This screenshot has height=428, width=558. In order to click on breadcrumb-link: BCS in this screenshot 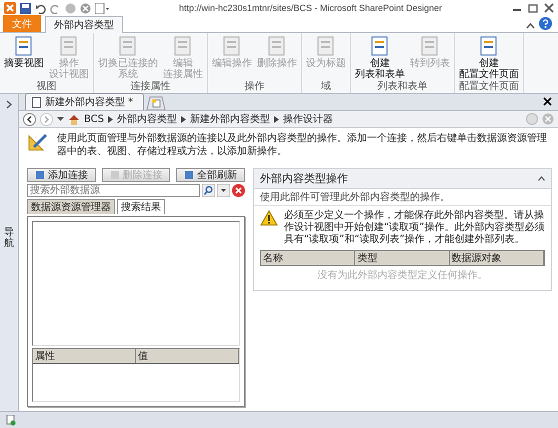, I will do `click(94, 119)`.